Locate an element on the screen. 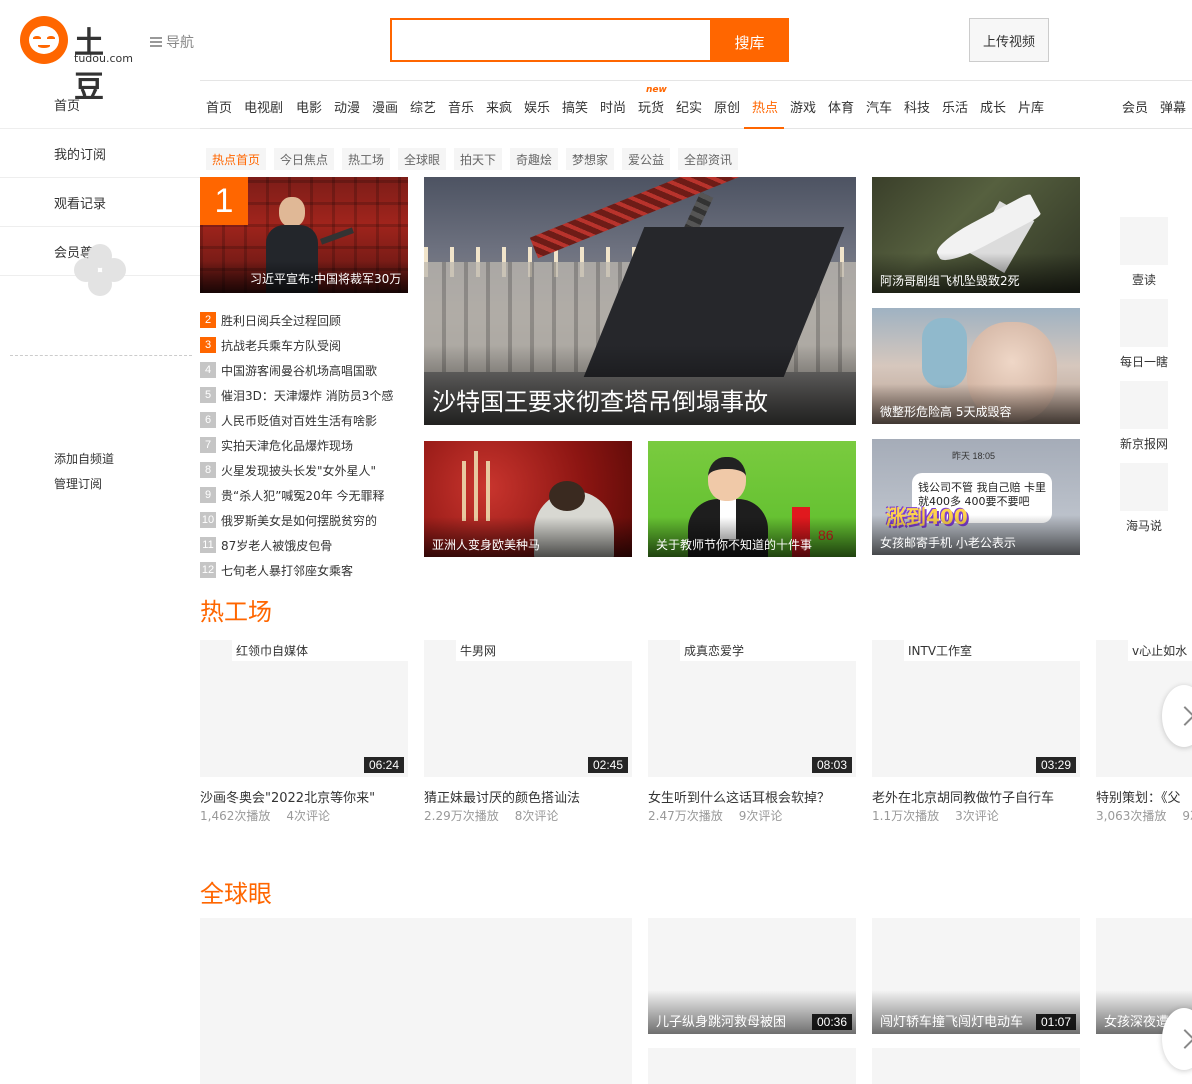 The width and height of the screenshot is (1192, 1084). video-card: INTV工作室 03:29 老外在北京胡同教做竹子自行车 1.1万次播放 3次评论 is located at coordinates (976, 735).